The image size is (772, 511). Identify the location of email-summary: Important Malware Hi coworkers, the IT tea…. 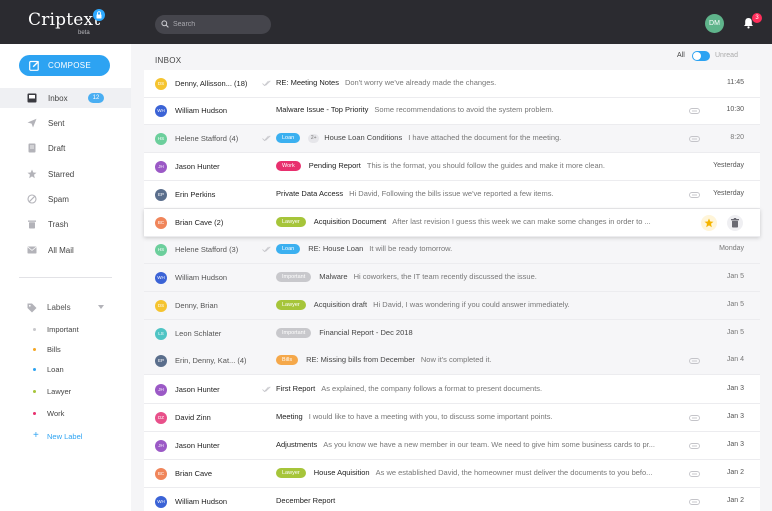
(471, 278).